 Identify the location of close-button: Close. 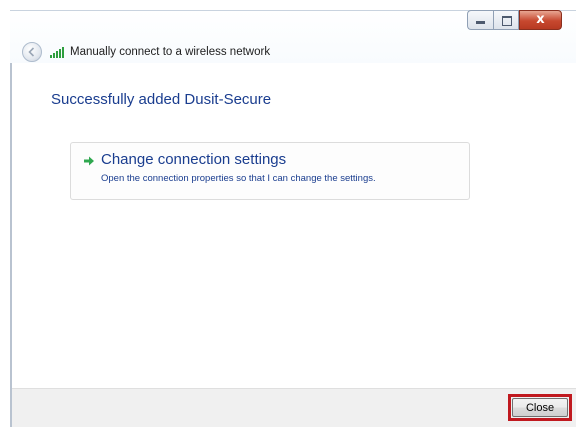
(540, 407).